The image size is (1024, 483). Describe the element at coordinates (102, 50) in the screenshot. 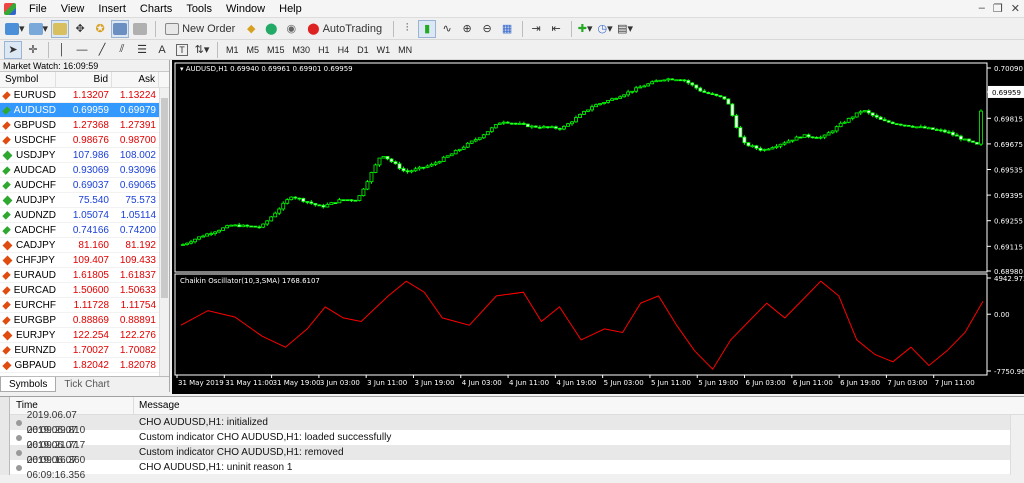

I see `trendline-tool: ╱` at that location.